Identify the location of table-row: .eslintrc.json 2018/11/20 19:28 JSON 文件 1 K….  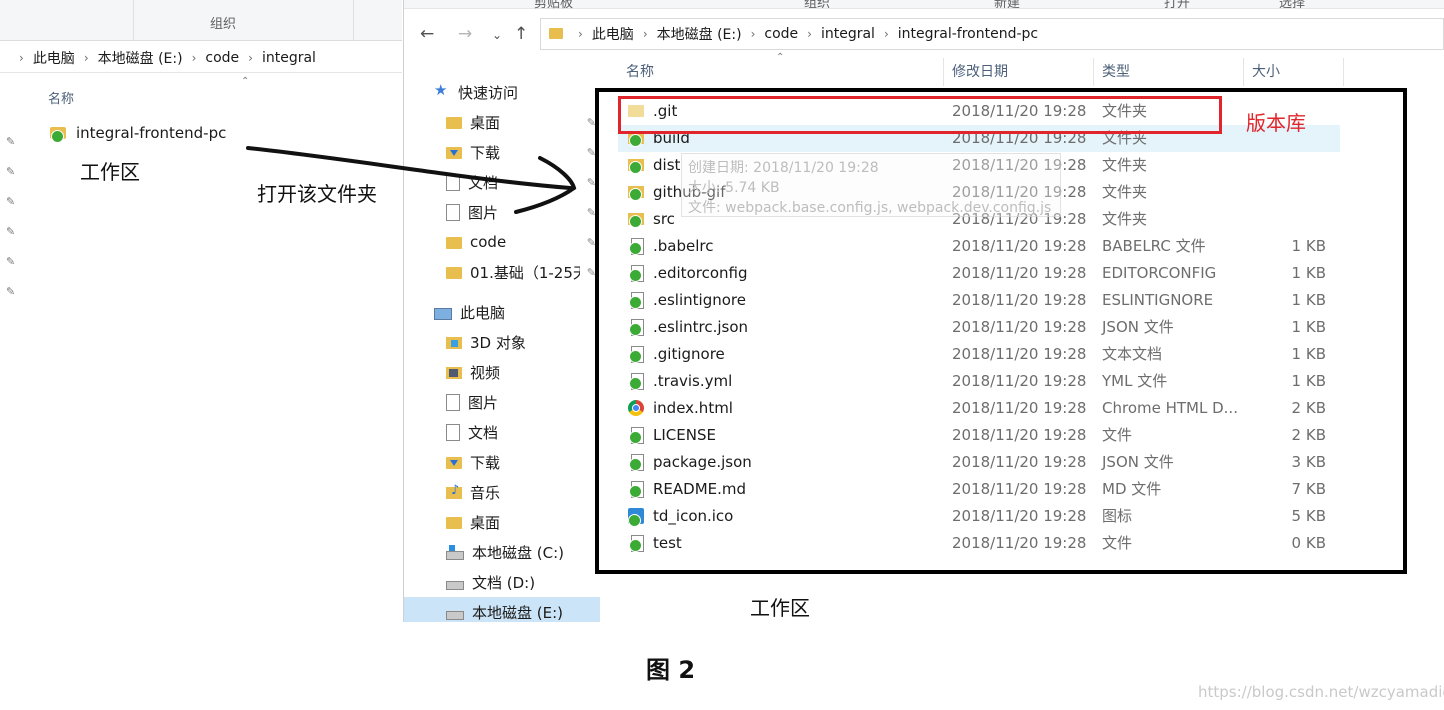
(979, 327).